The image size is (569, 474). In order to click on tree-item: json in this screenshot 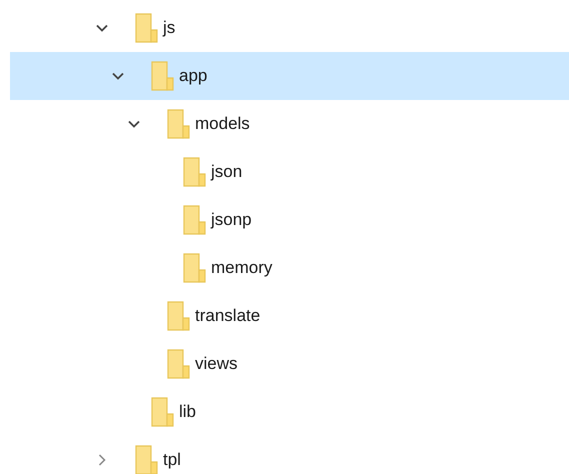, I will do `click(289, 172)`.